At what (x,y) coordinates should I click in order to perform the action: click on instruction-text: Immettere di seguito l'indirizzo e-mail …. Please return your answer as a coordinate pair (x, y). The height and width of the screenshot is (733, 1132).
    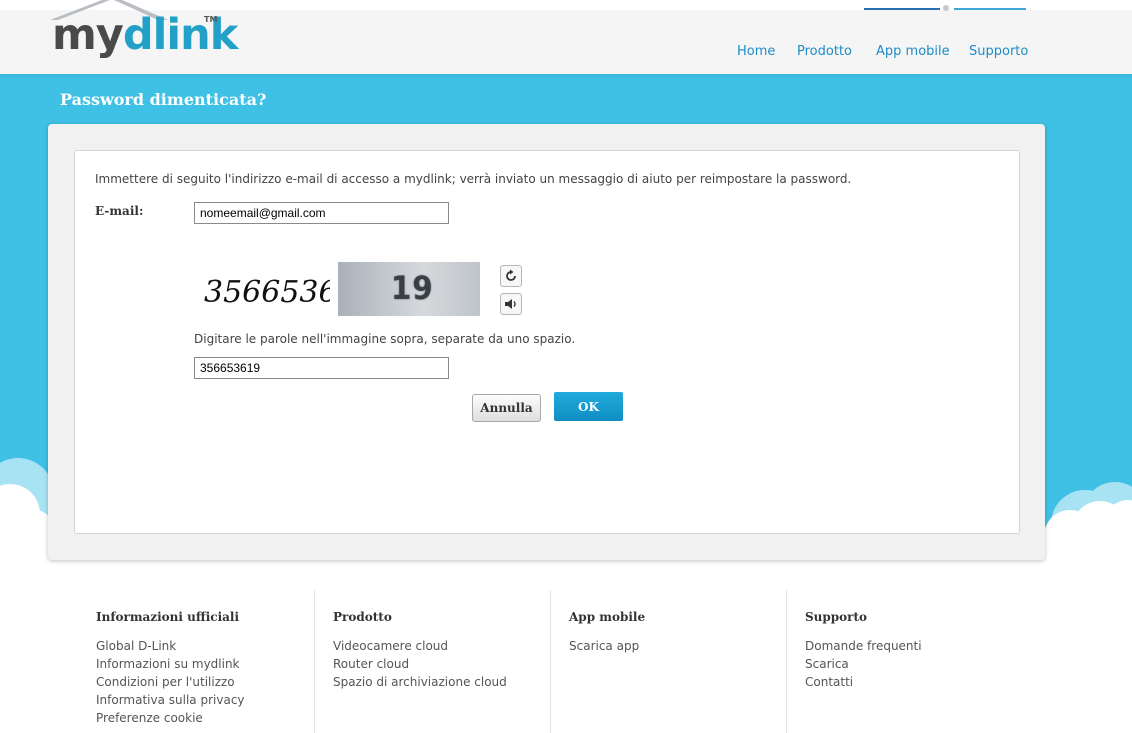
    Looking at the image, I should click on (473, 179).